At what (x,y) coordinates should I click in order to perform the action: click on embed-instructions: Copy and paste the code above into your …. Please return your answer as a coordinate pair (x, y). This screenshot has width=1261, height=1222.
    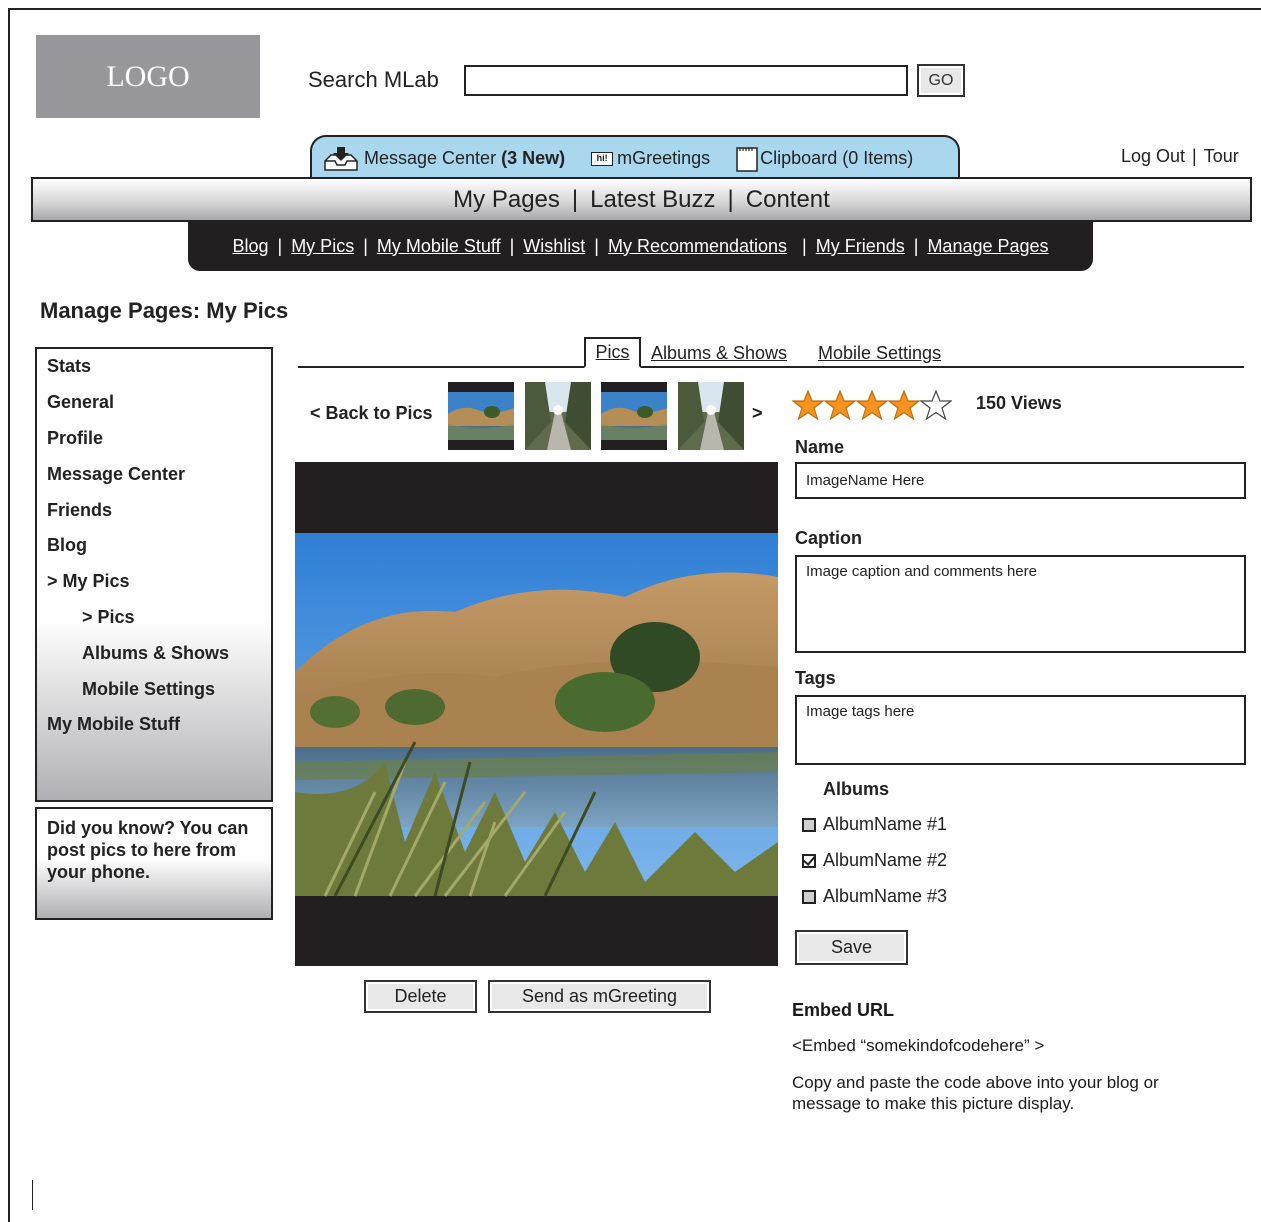
    Looking at the image, I should click on (975, 1093).